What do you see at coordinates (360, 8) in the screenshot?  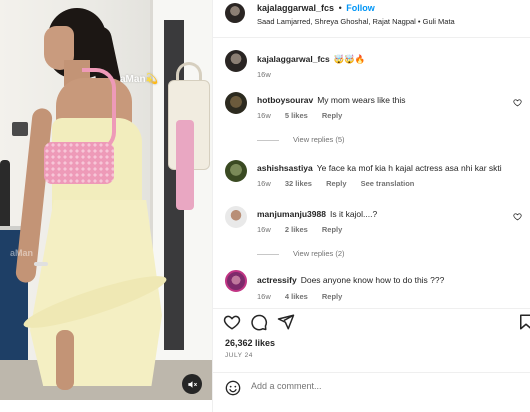 I see `follow-button: Follow` at bounding box center [360, 8].